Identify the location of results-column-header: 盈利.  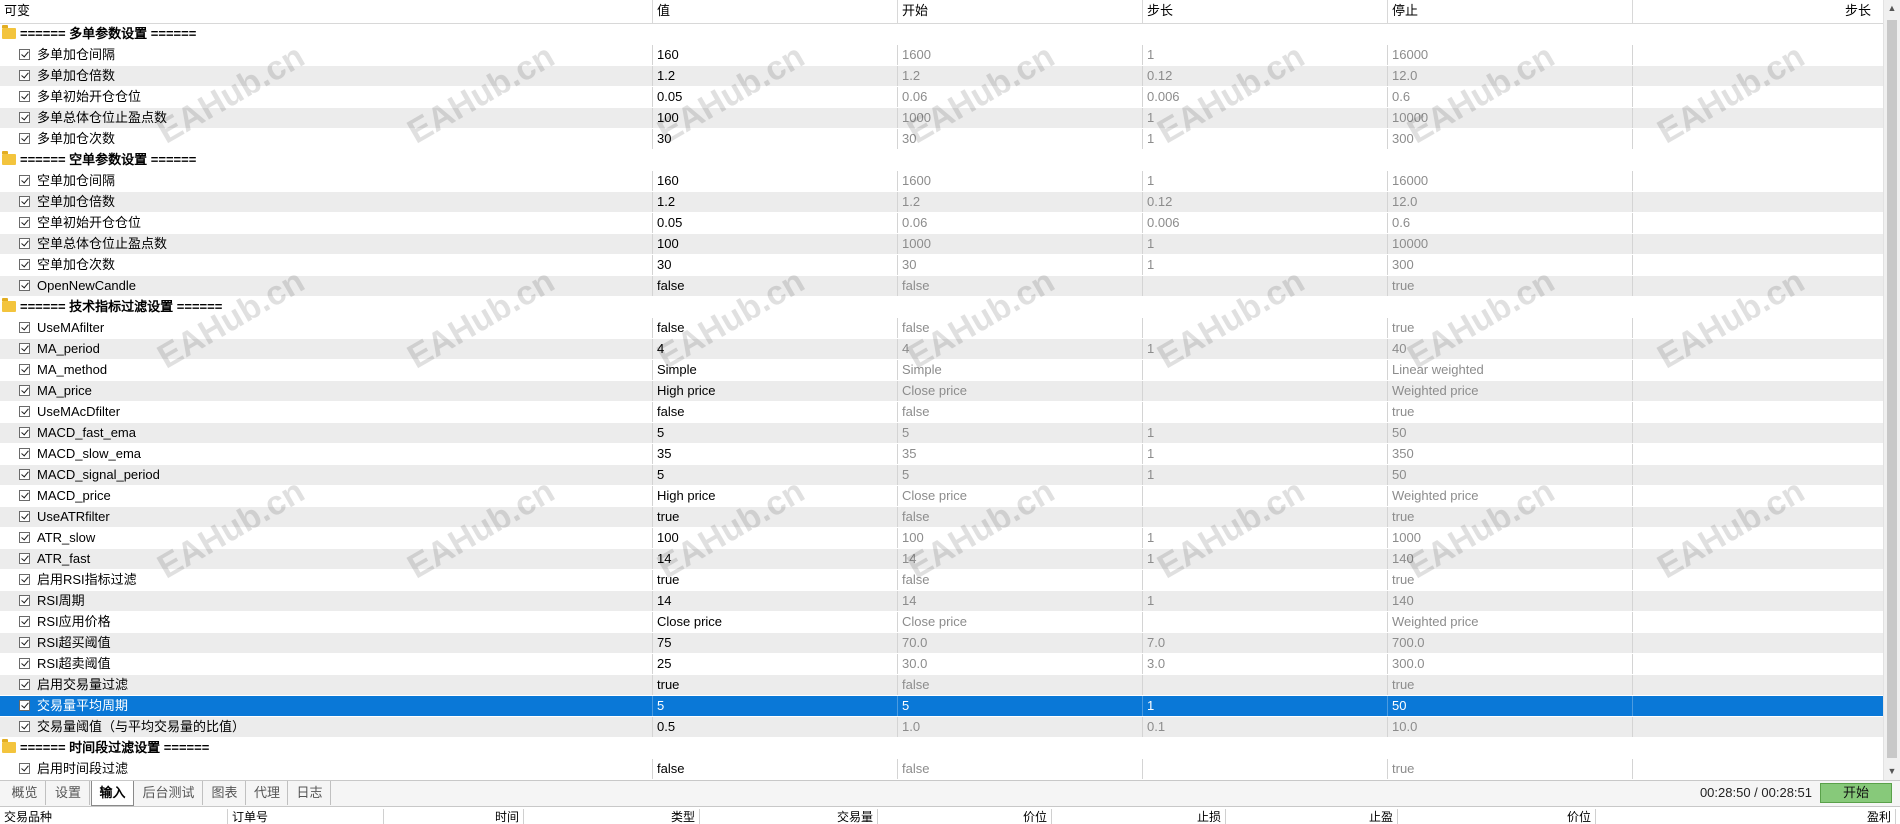
(1746, 816).